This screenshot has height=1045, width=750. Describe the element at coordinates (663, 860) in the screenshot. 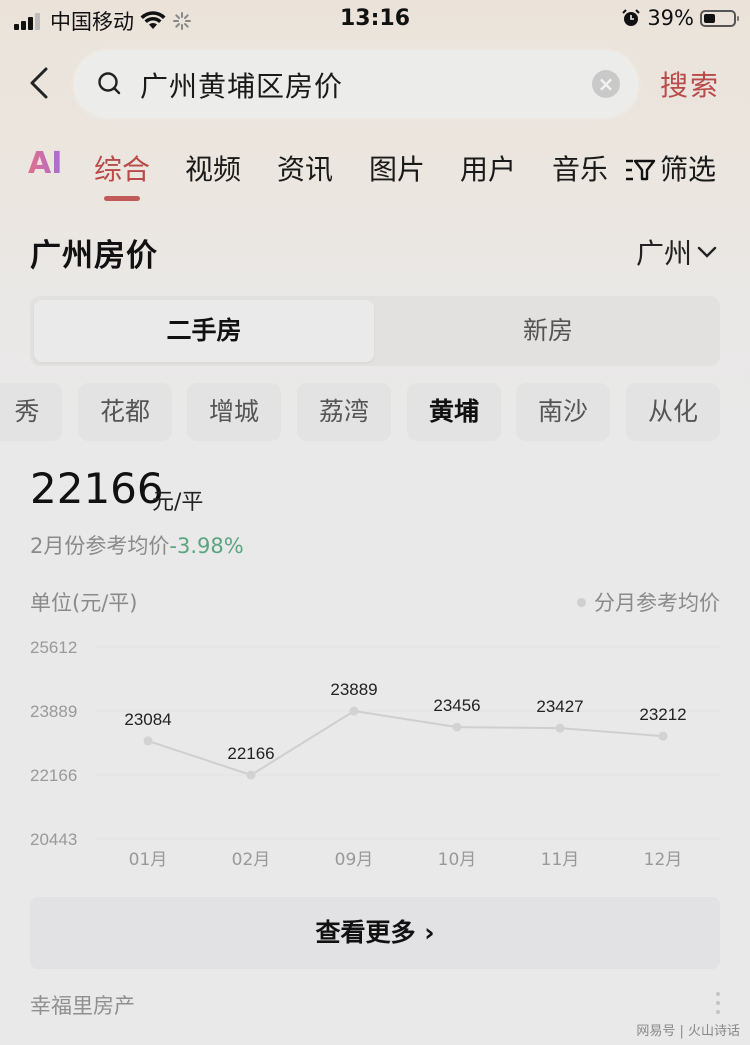

I see `x-tick-label: 12月` at that location.